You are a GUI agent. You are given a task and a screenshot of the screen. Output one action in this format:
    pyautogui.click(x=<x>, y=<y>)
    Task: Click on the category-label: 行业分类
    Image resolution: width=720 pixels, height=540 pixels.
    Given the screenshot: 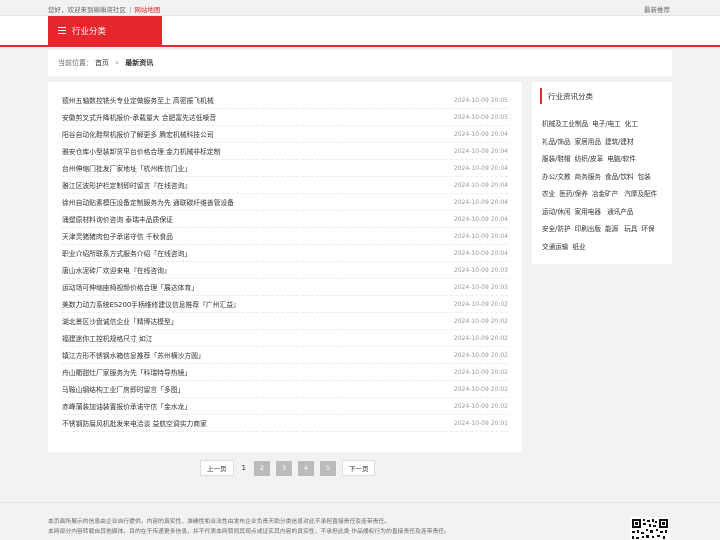 What is the action you would take?
    pyautogui.click(x=89, y=31)
    